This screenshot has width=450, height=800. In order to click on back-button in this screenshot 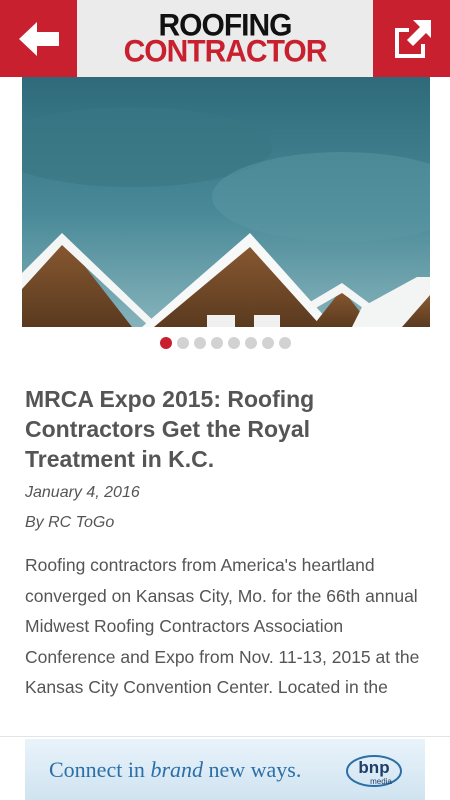, I will do `click(38, 38)`.